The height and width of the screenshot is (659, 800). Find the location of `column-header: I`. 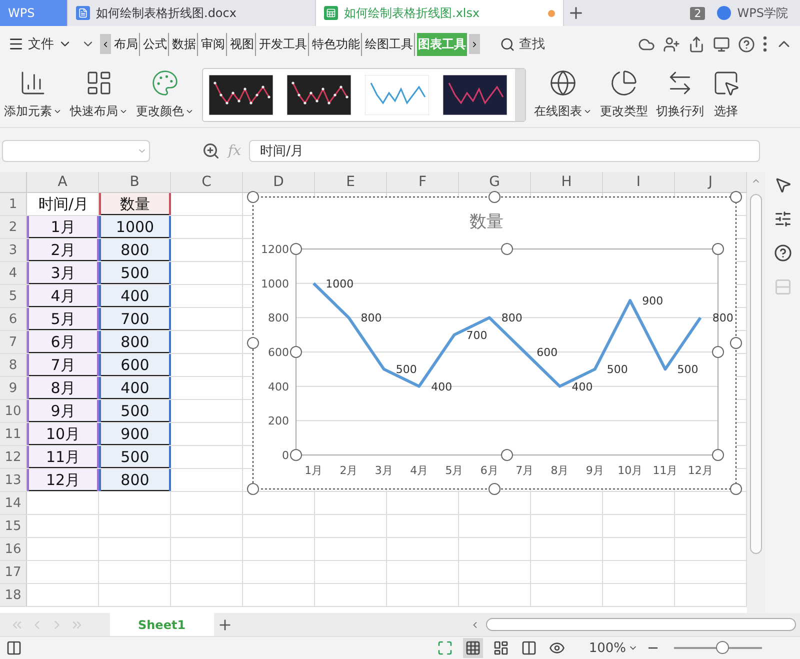

column-header: I is located at coordinates (639, 182).